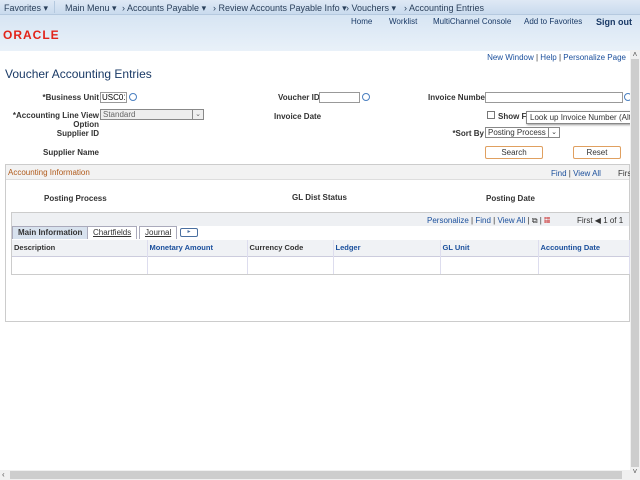 This screenshot has height=480, width=640. What do you see at coordinates (613, 220) in the screenshot?
I see `pager-text: 1 of 1` at bounding box center [613, 220].